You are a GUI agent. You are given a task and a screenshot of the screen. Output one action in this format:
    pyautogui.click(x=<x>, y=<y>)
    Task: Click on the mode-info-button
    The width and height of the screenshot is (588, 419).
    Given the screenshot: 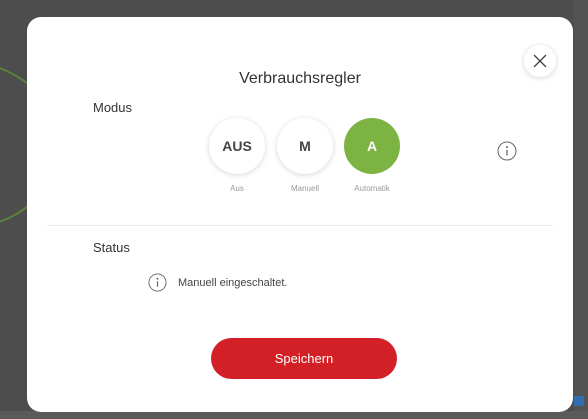 What is the action you would take?
    pyautogui.click(x=507, y=151)
    